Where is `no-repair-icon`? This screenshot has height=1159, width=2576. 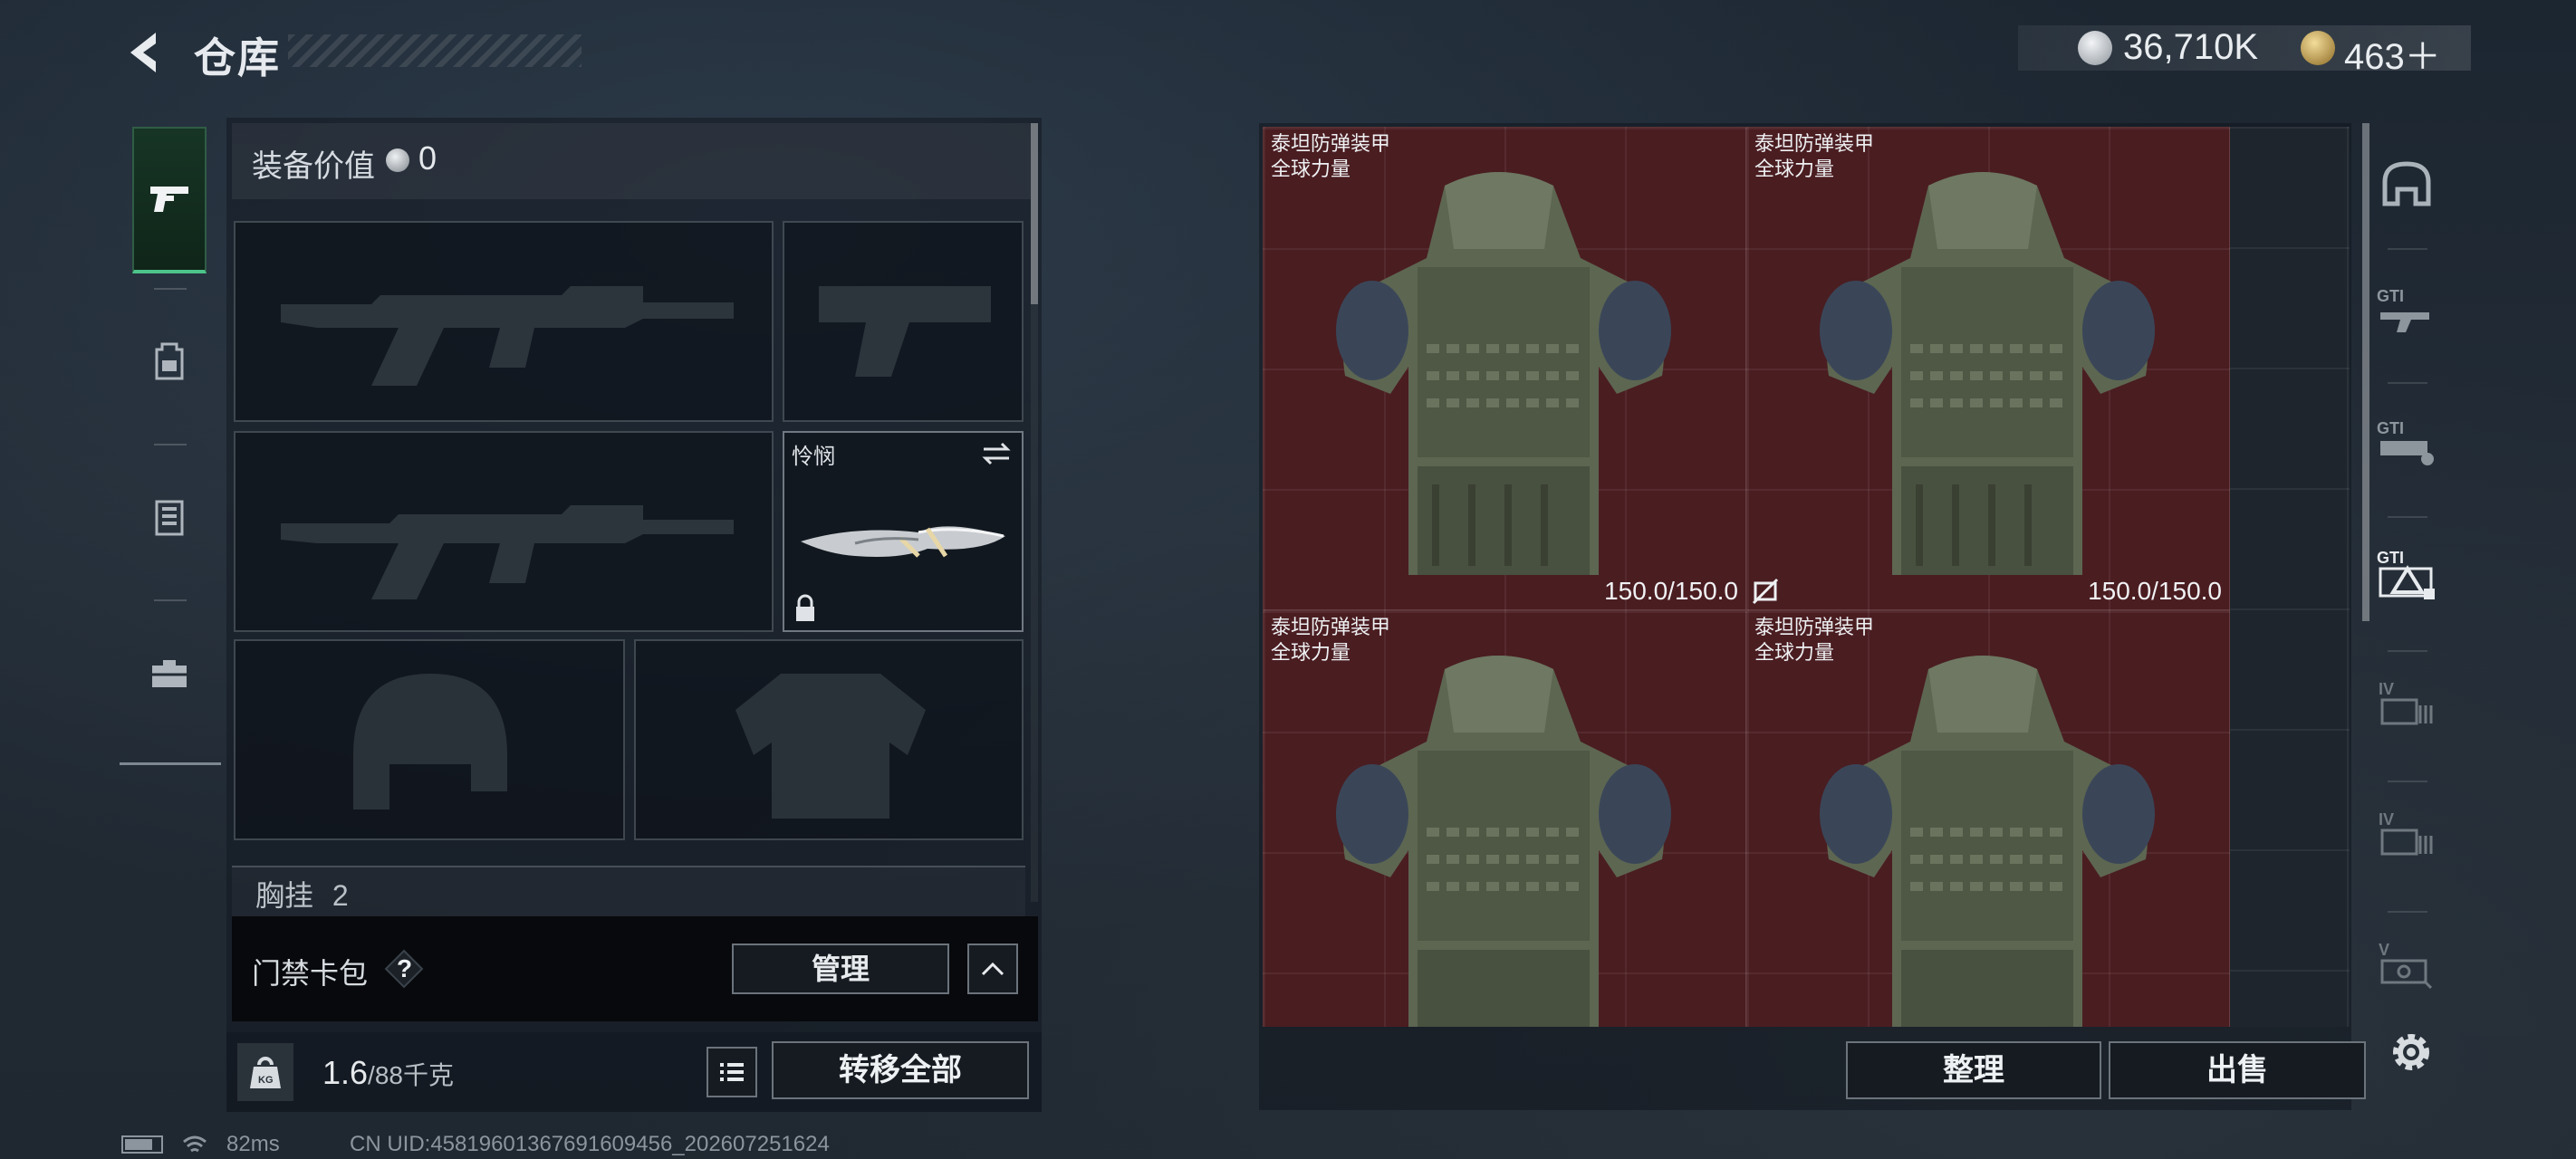 no-repair-icon is located at coordinates (1765, 591).